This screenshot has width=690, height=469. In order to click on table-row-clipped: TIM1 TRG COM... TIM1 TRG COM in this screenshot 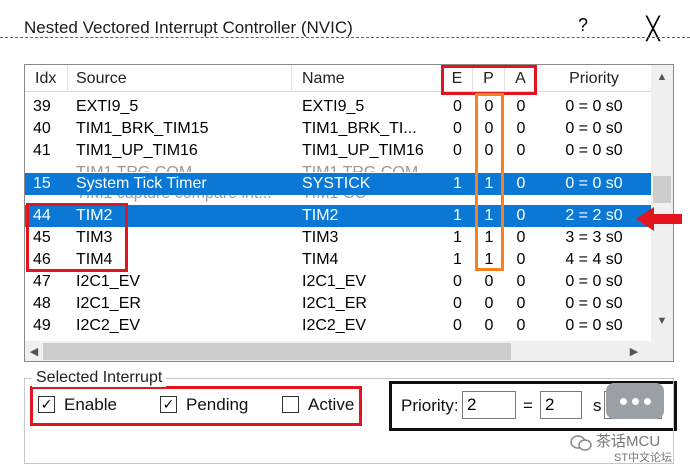, I will do `click(338, 167)`.